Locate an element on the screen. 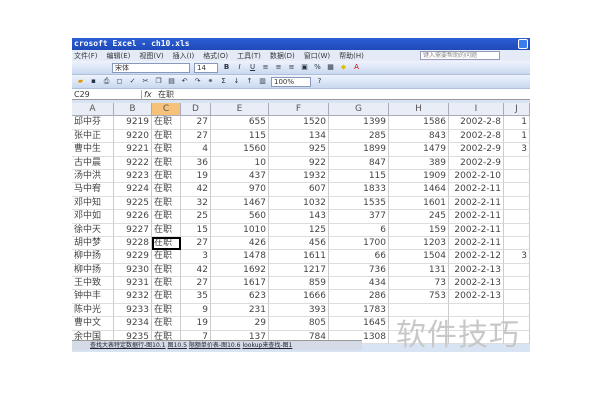 This screenshot has height=400, width=600. cell: 胡中梦 is located at coordinates (93, 243).